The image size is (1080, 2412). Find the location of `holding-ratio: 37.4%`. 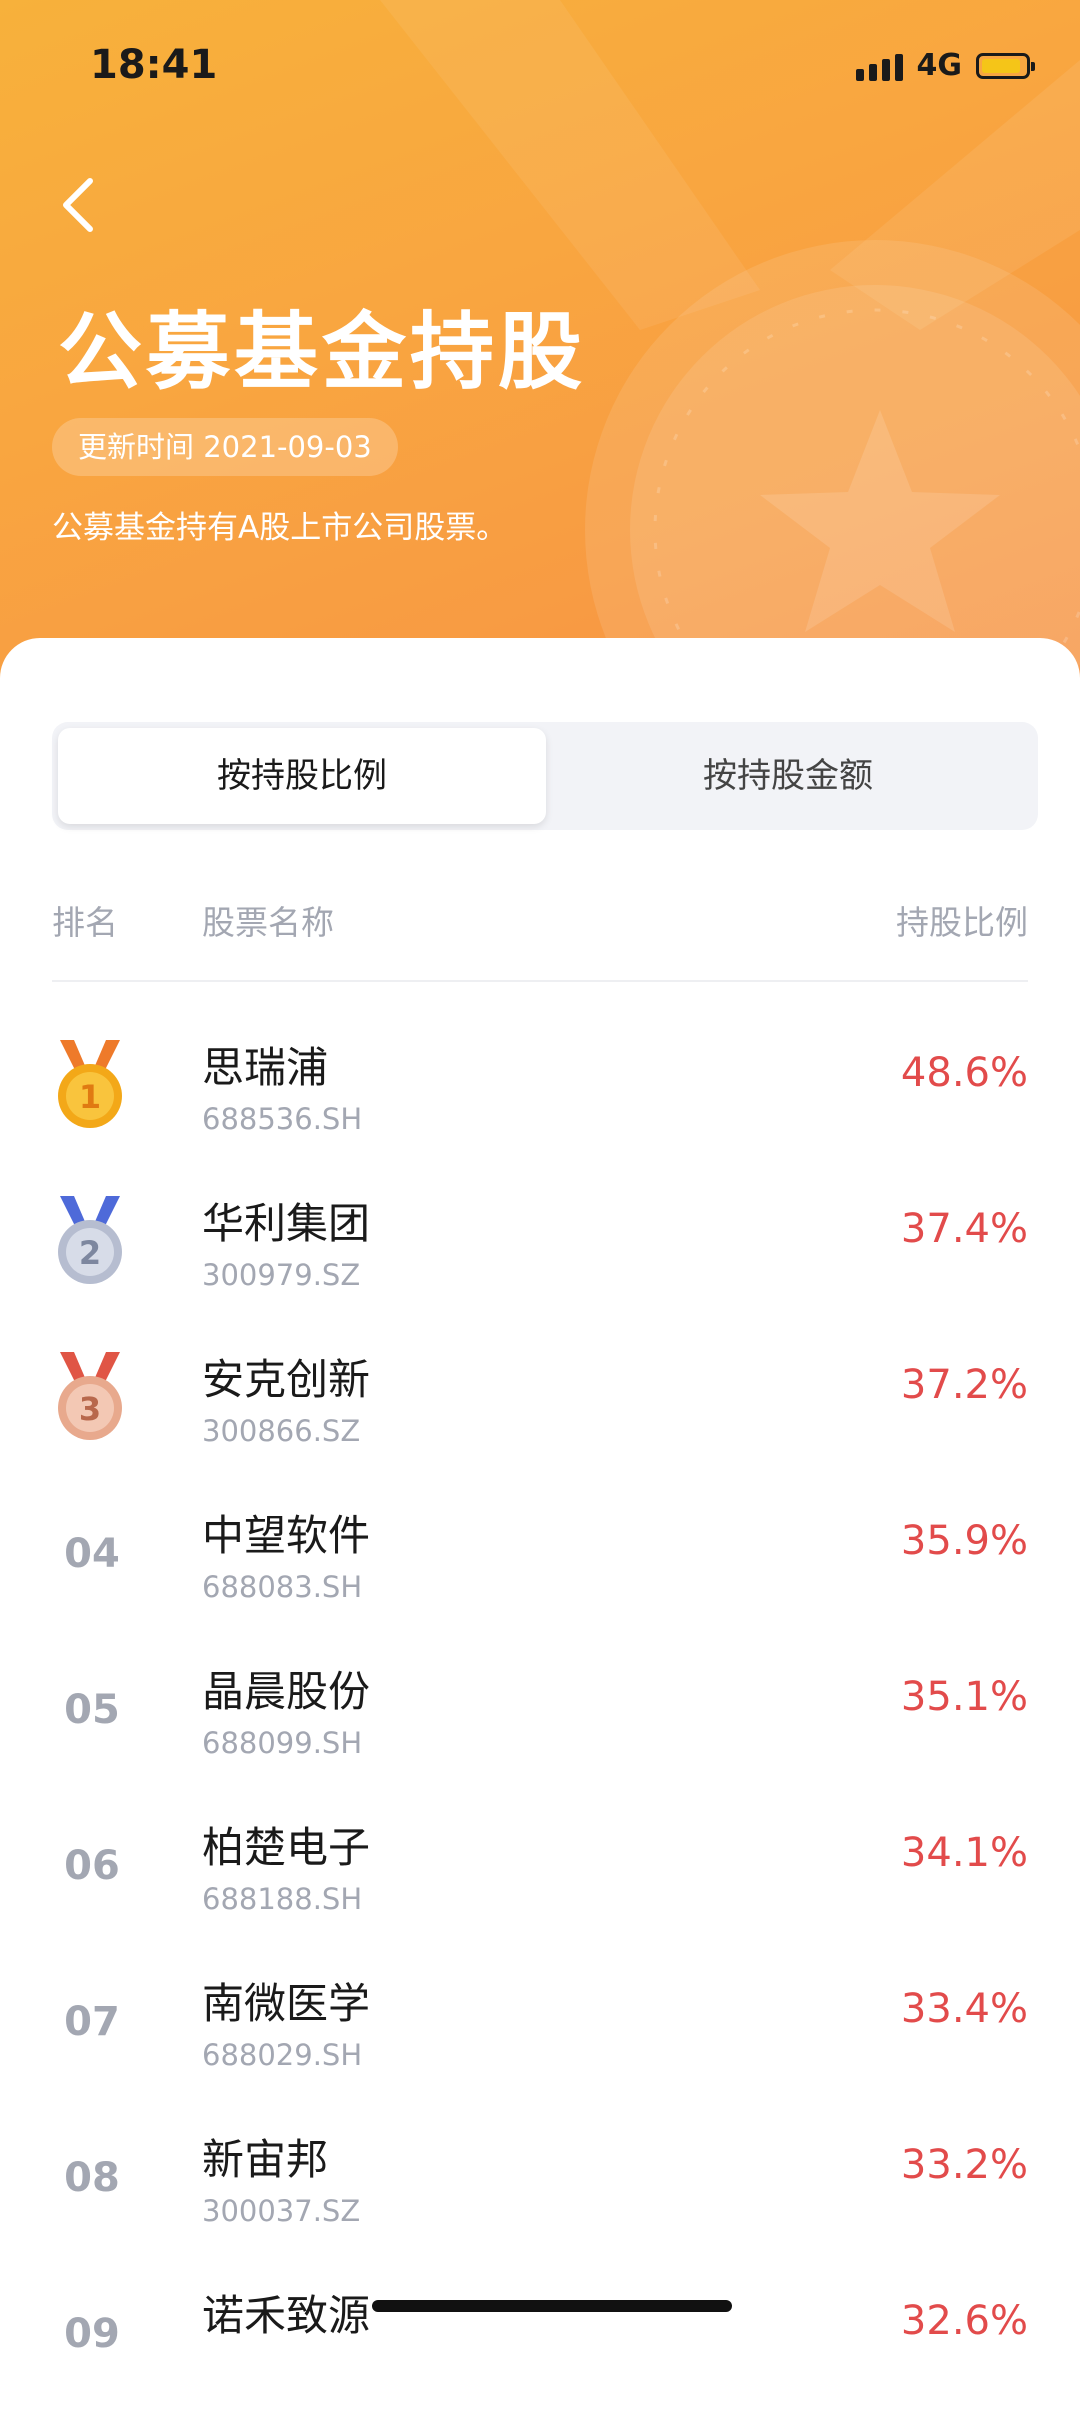

holding-ratio: 37.4% is located at coordinates (964, 1229).